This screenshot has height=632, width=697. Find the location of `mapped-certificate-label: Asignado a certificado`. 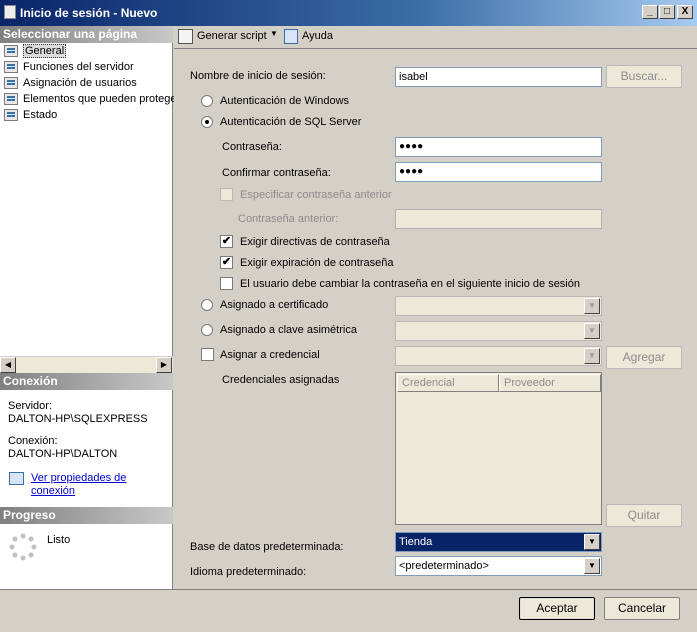

mapped-certificate-label: Asignado a certificado is located at coordinates (274, 305).